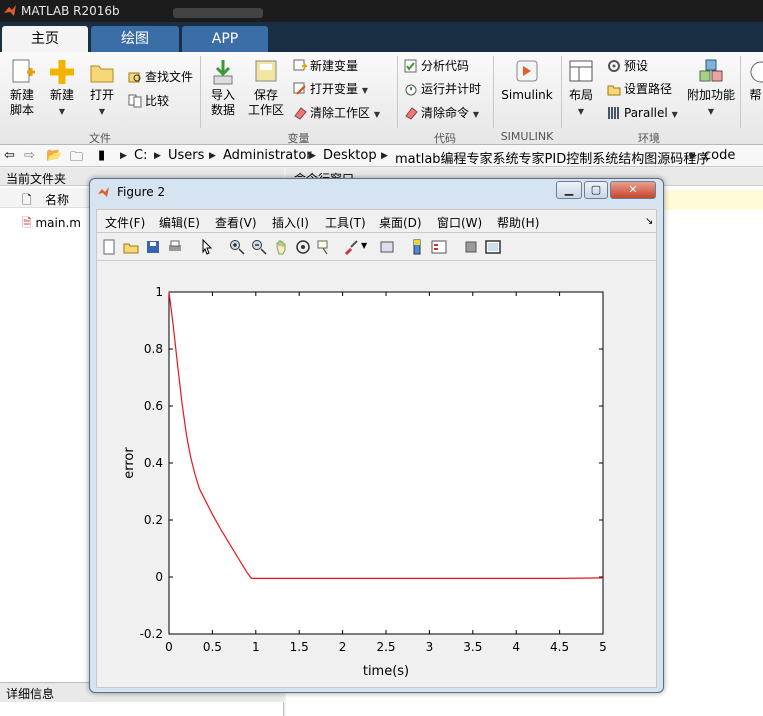 The height and width of the screenshot is (716, 763). Describe the element at coordinates (29, 155) in the screenshot. I see `forward-arrow-icon: ⇨` at that location.